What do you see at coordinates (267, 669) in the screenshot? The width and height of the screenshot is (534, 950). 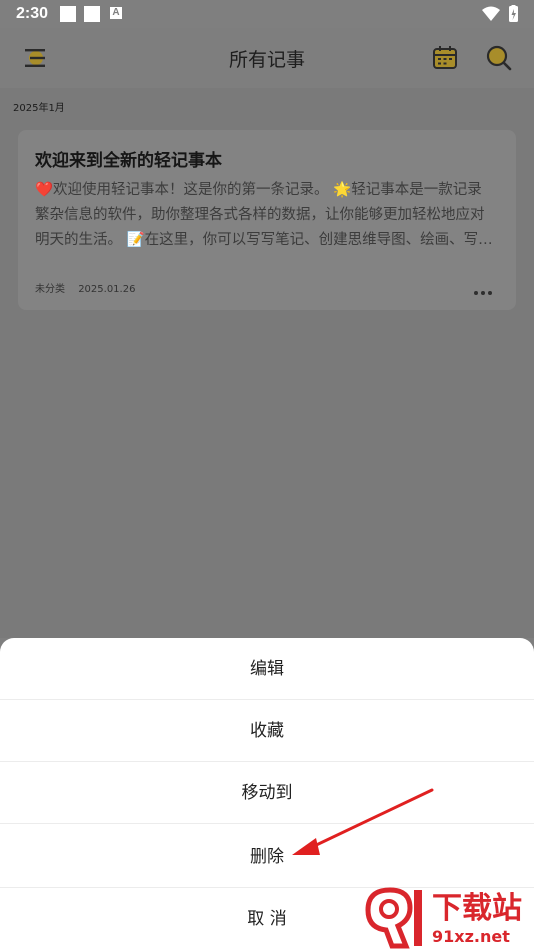 I see `edit-option: 编辑` at bounding box center [267, 669].